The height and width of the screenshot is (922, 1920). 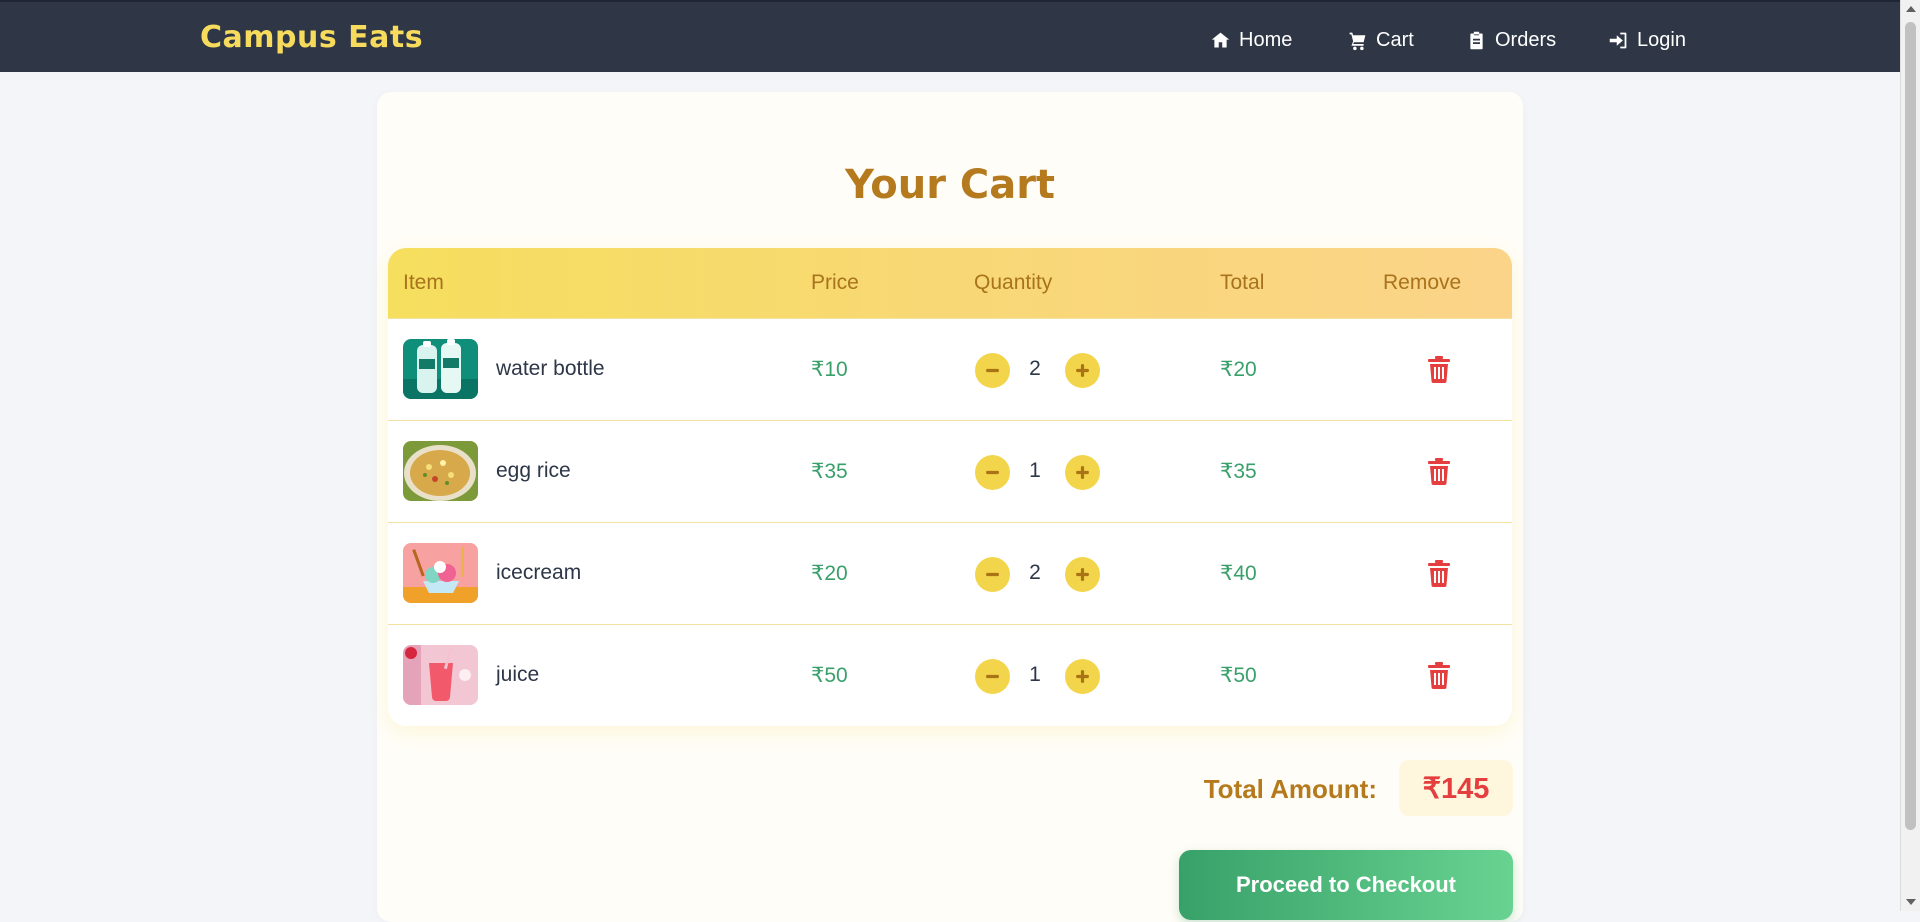 I want to click on item-price: ₹50, so click(x=829, y=675).